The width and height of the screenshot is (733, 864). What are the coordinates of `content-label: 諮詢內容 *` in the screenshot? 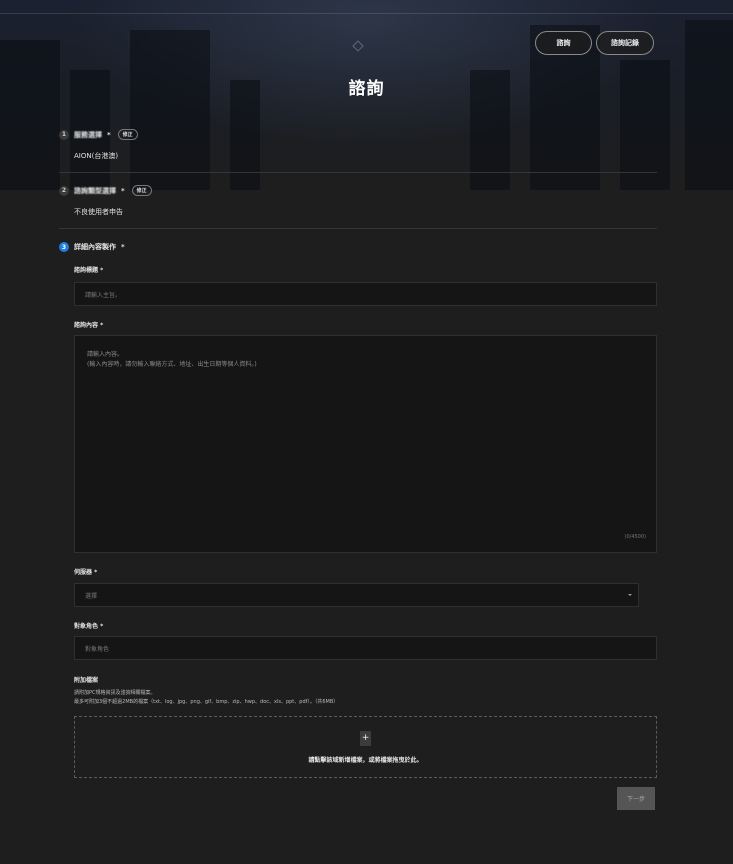 It's located at (88, 324).